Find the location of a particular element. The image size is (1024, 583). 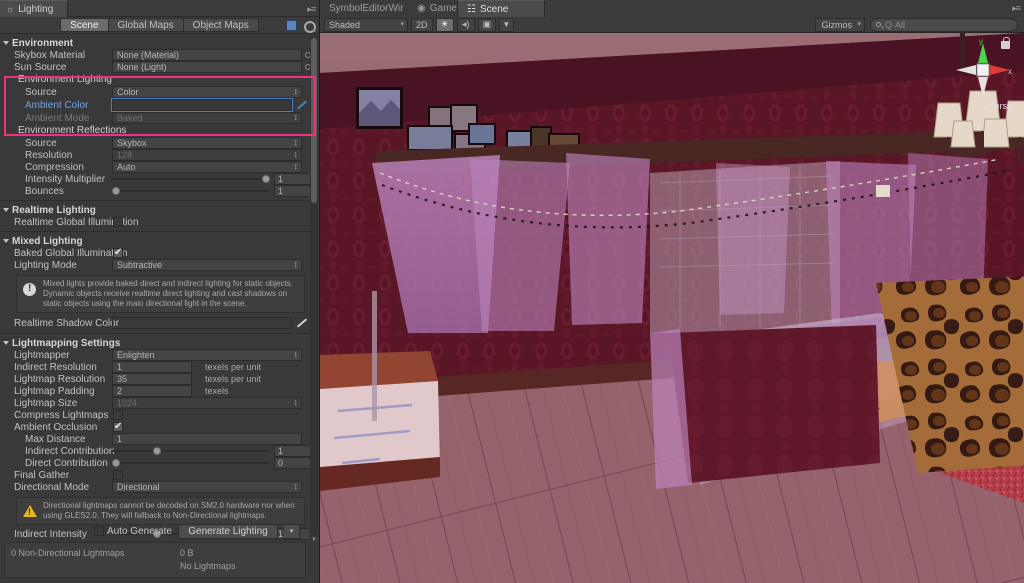

row-lightmap-size: Lightmap Size 1024 is located at coordinates (155, 403).